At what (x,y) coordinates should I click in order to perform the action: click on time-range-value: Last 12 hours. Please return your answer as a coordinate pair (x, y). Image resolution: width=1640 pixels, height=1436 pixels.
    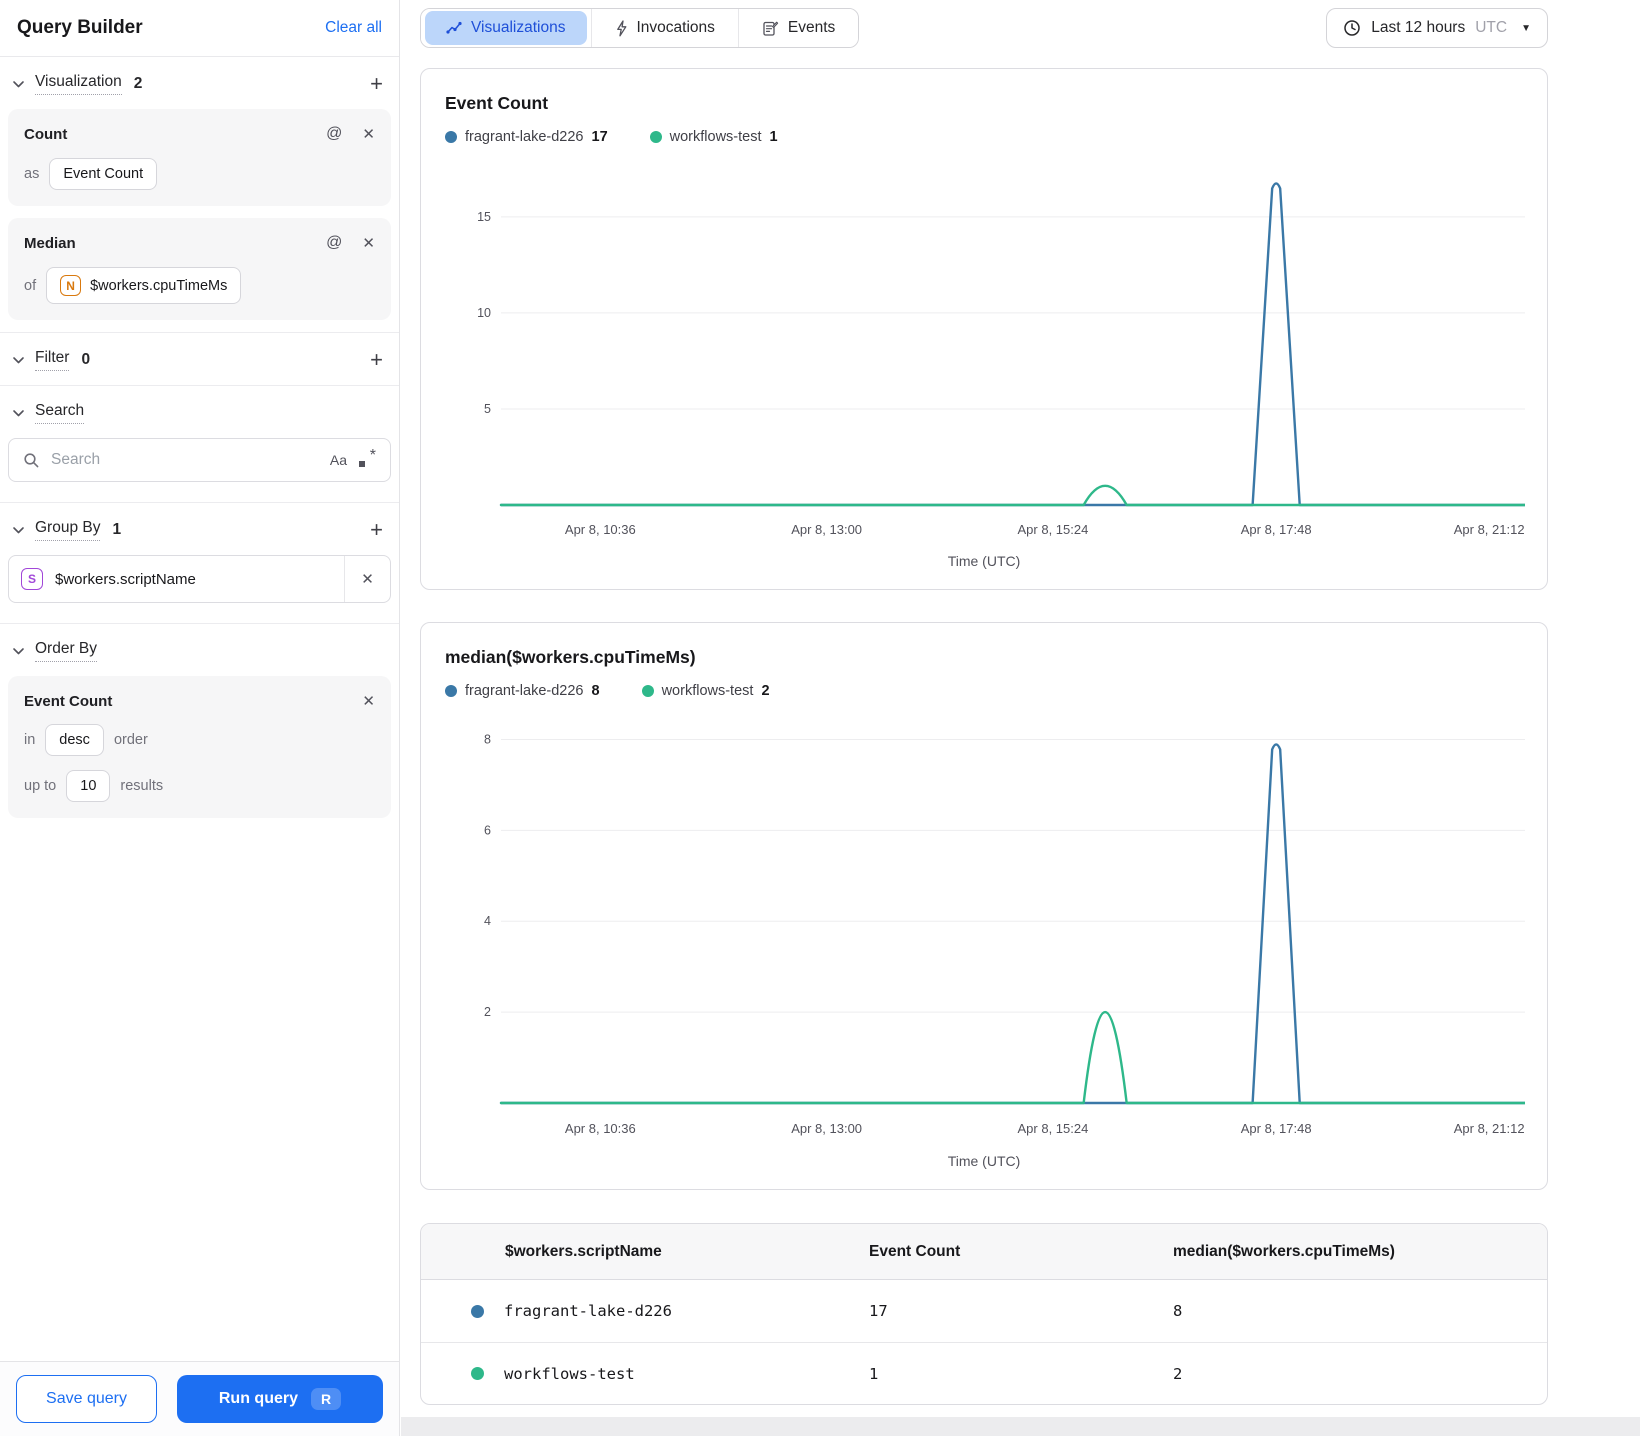
    Looking at the image, I should click on (1418, 27).